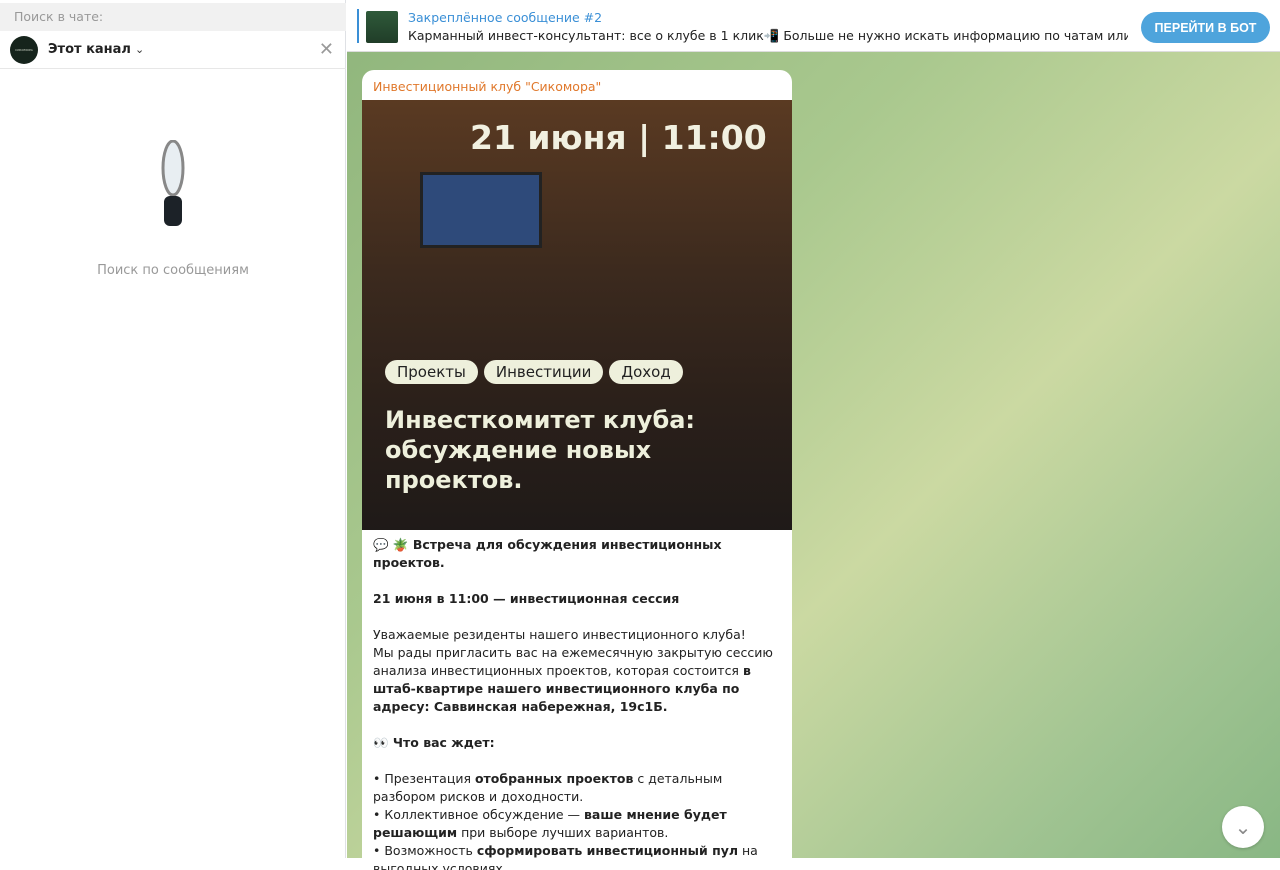 The height and width of the screenshot is (870, 1280). I want to click on photo-date: 21 июня | 11:00, so click(618, 137).